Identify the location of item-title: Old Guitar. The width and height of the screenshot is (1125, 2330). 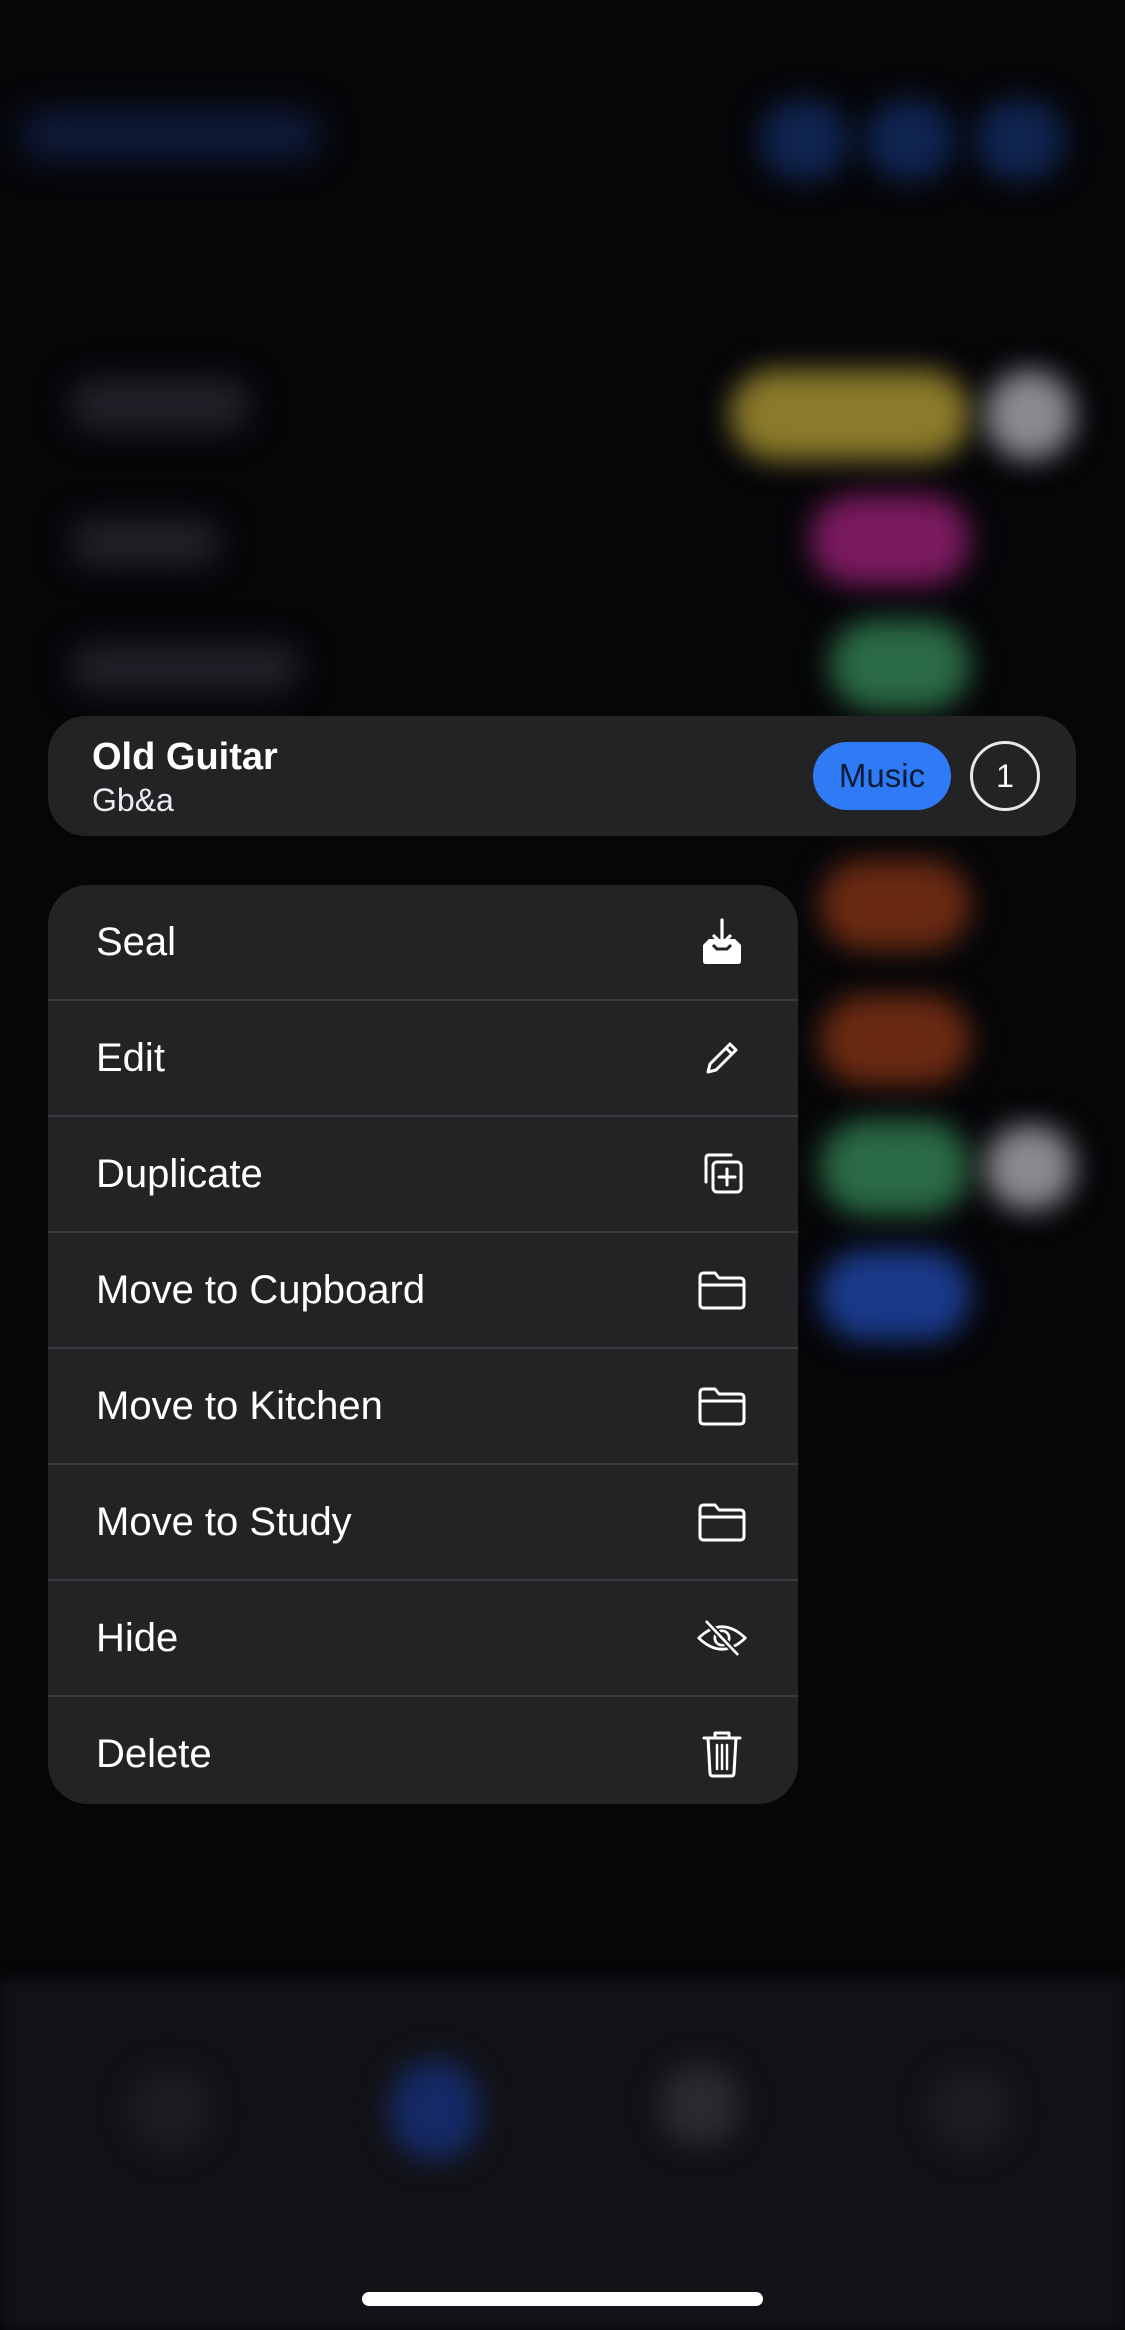
(185, 757).